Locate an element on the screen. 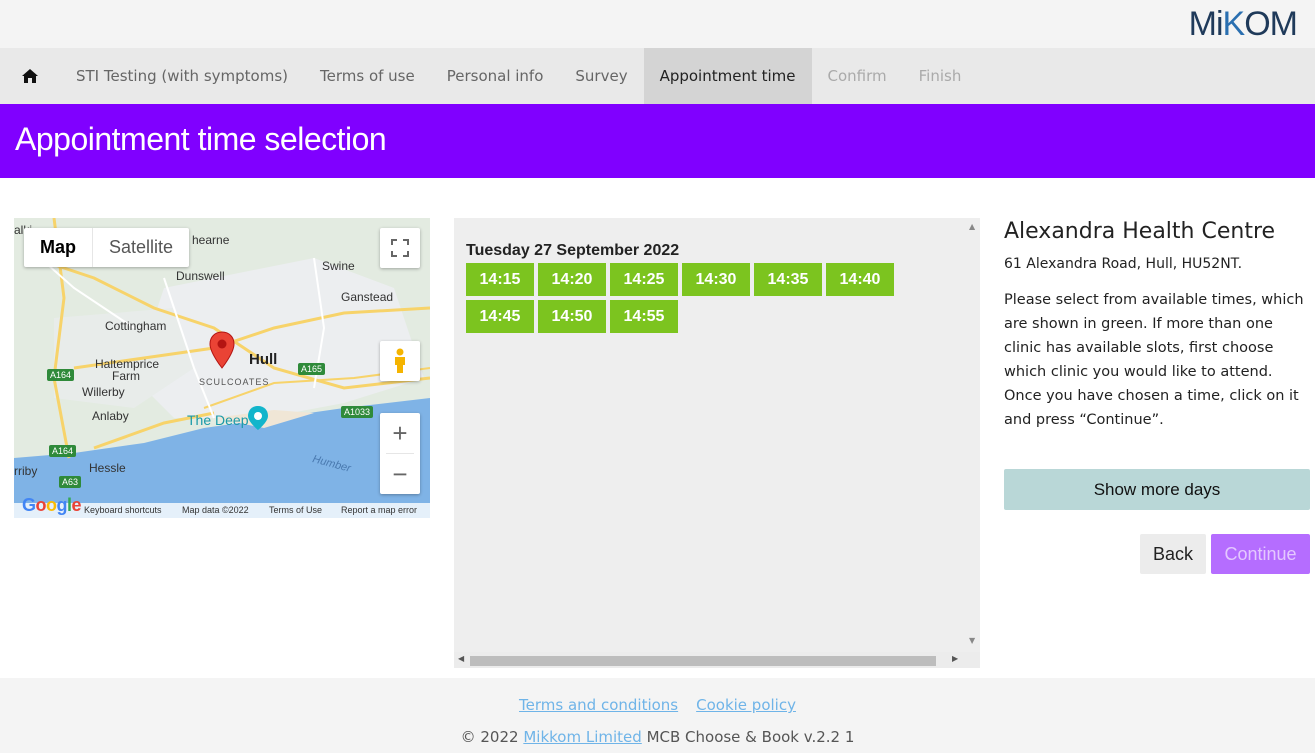  footer-links: Terms and conditions Cookie policy is located at coordinates (657, 705).